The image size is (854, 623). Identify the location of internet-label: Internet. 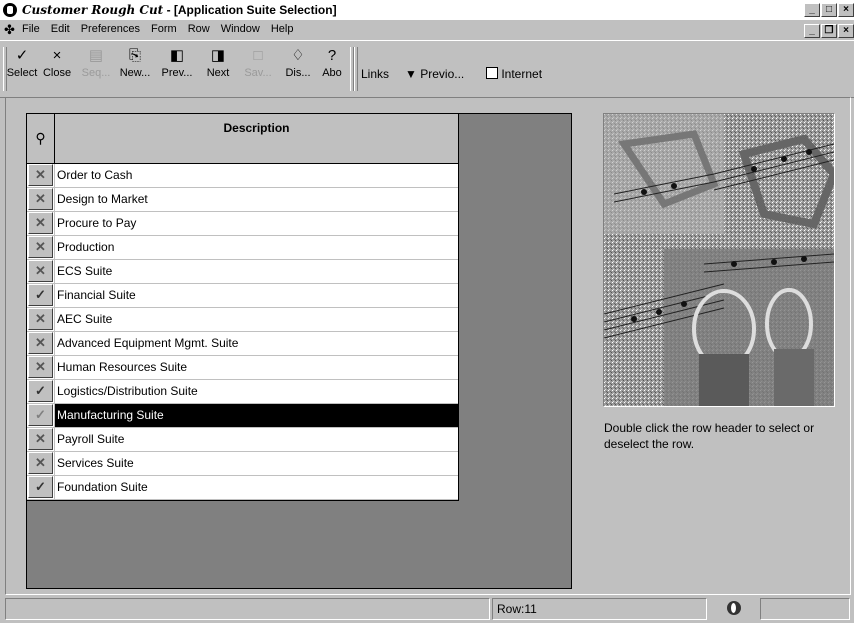
(522, 74).